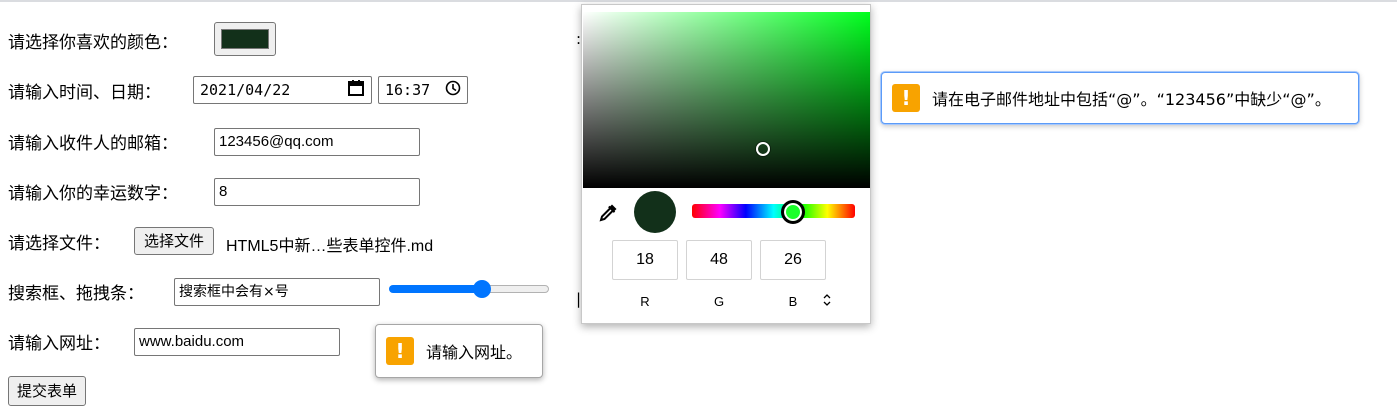 The image size is (1397, 415). What do you see at coordinates (655, 212) in the screenshot?
I see `color-preview` at bounding box center [655, 212].